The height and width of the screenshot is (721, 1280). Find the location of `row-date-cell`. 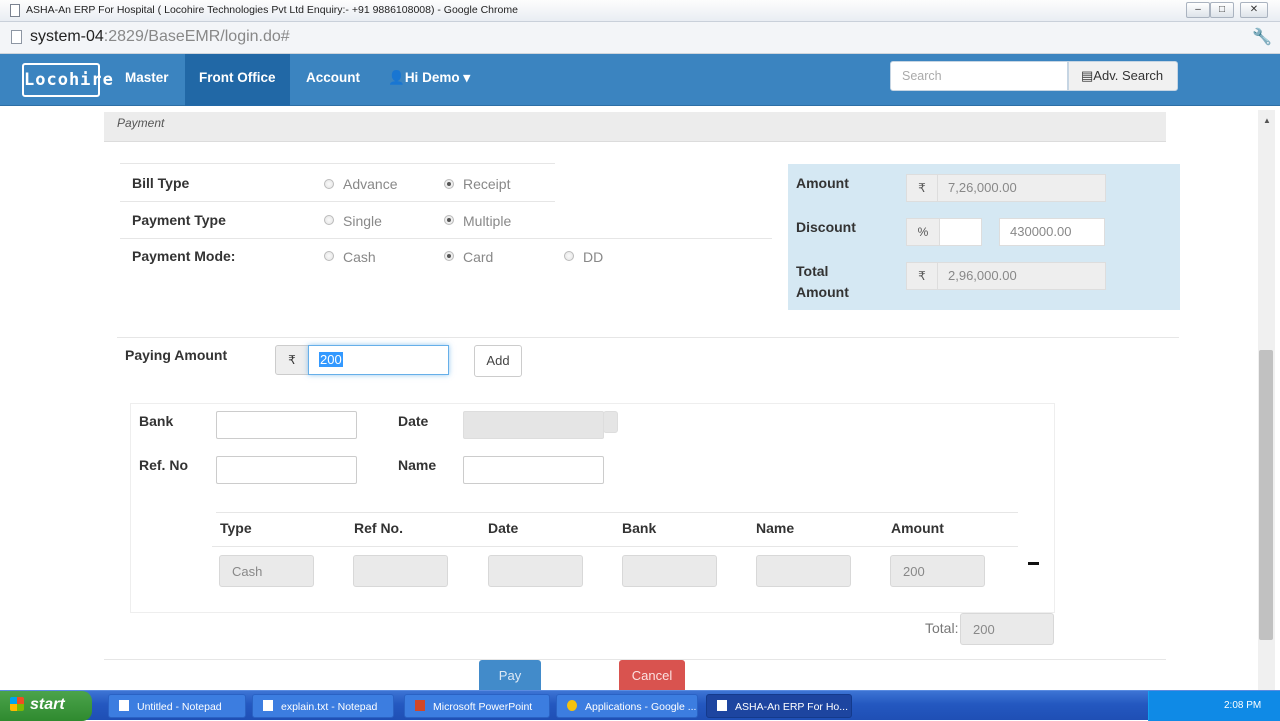

row-date-cell is located at coordinates (535, 571).